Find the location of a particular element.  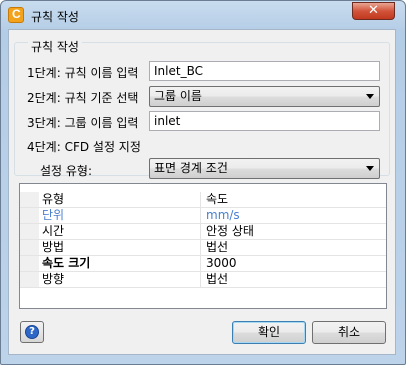

group-legend: 규칙 작성 is located at coordinates (55, 46).